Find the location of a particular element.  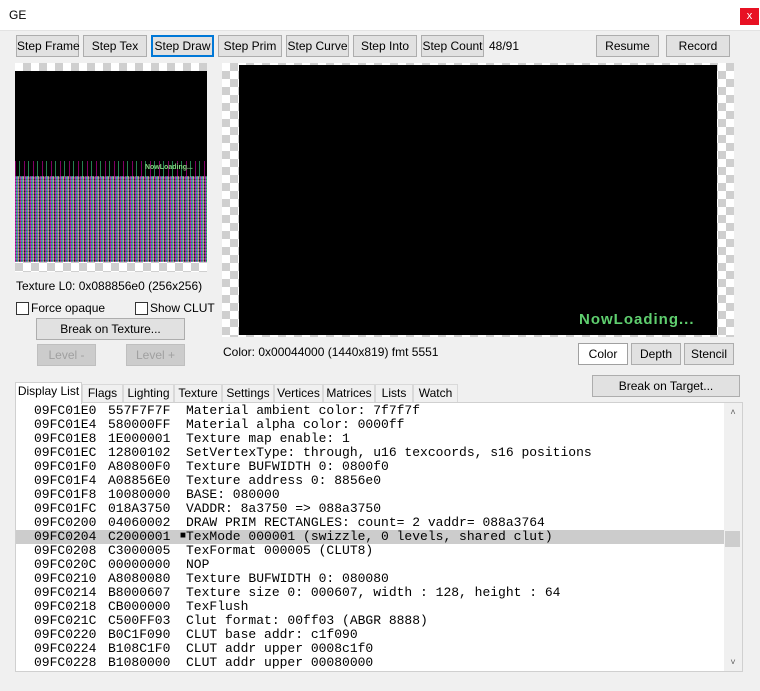

tab-lists: Lists is located at coordinates (394, 393).